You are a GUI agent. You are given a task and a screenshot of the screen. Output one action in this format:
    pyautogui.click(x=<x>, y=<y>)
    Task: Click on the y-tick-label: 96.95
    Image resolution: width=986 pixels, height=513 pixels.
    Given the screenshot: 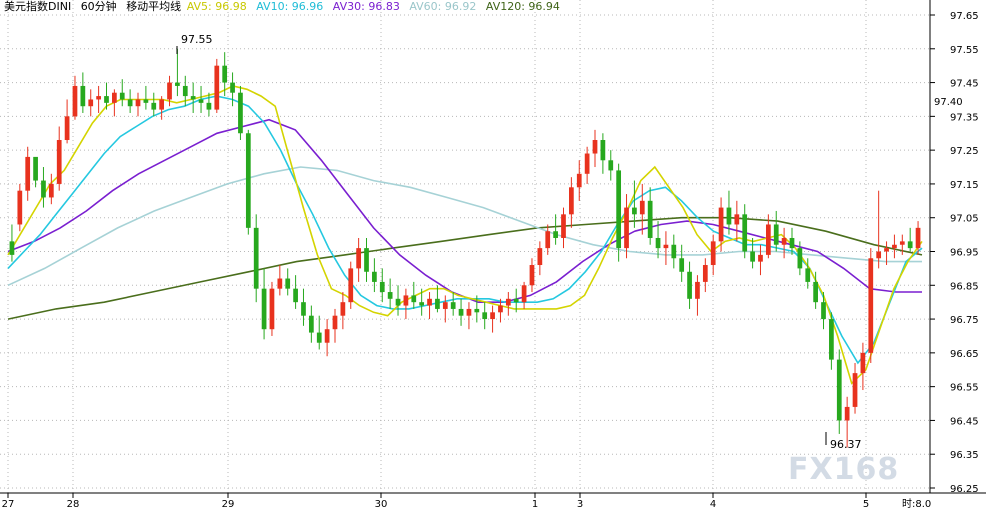 What is the action you would take?
    pyautogui.click(x=964, y=253)
    